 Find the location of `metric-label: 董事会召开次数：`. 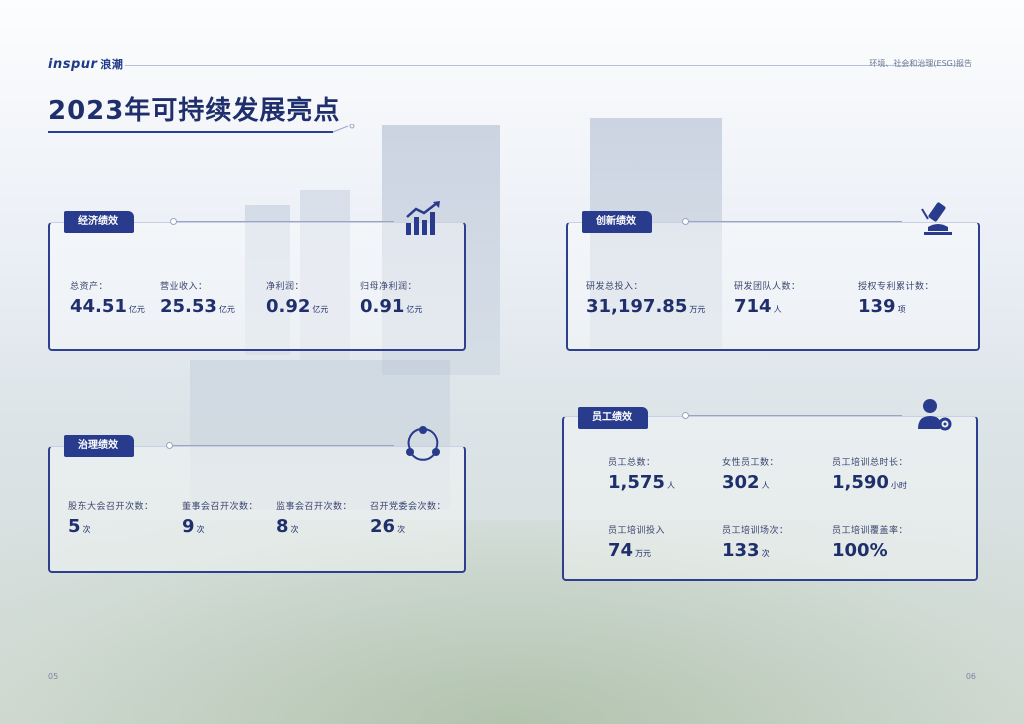

metric-label: 董事会召开次数： is located at coordinates (220, 507).